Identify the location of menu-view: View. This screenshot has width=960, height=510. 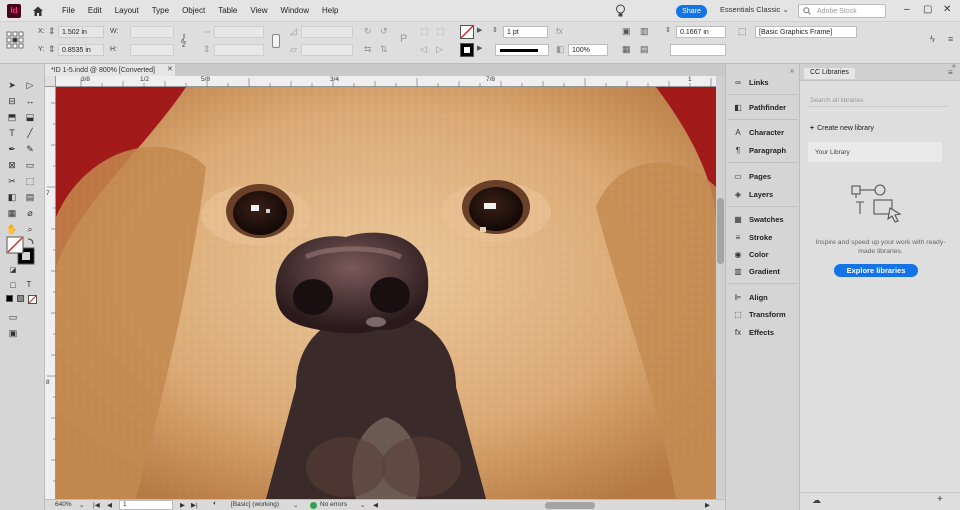
(258, 10).